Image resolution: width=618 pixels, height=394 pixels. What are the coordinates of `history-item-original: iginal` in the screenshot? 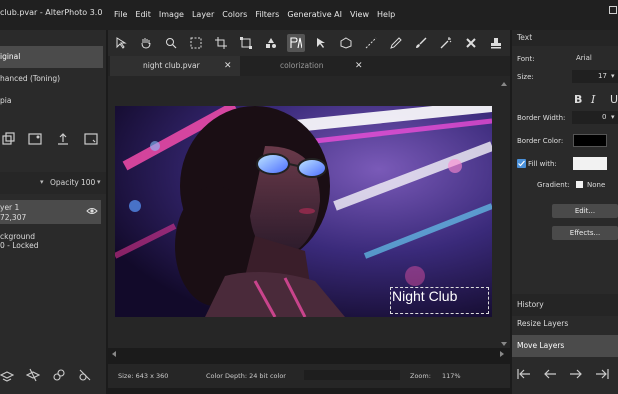 It's located at (51, 57).